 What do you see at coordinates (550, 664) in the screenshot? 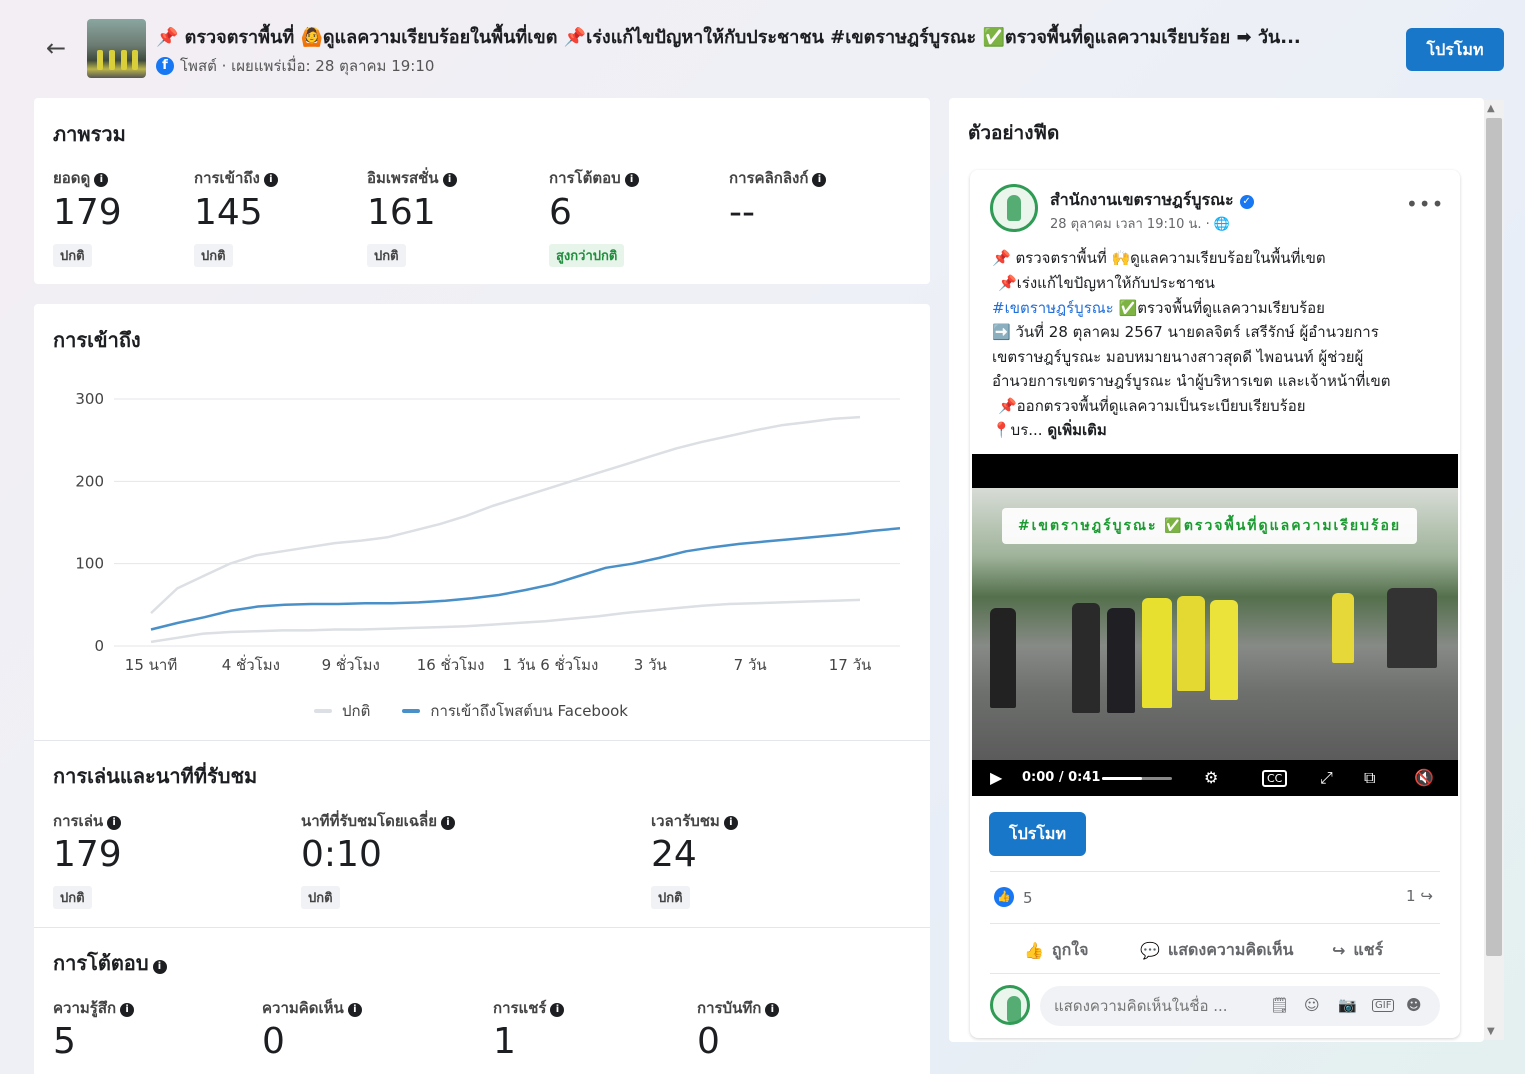
I see `x-tick-label: 1 วัน 6 ชั่วโมง` at bounding box center [550, 664].